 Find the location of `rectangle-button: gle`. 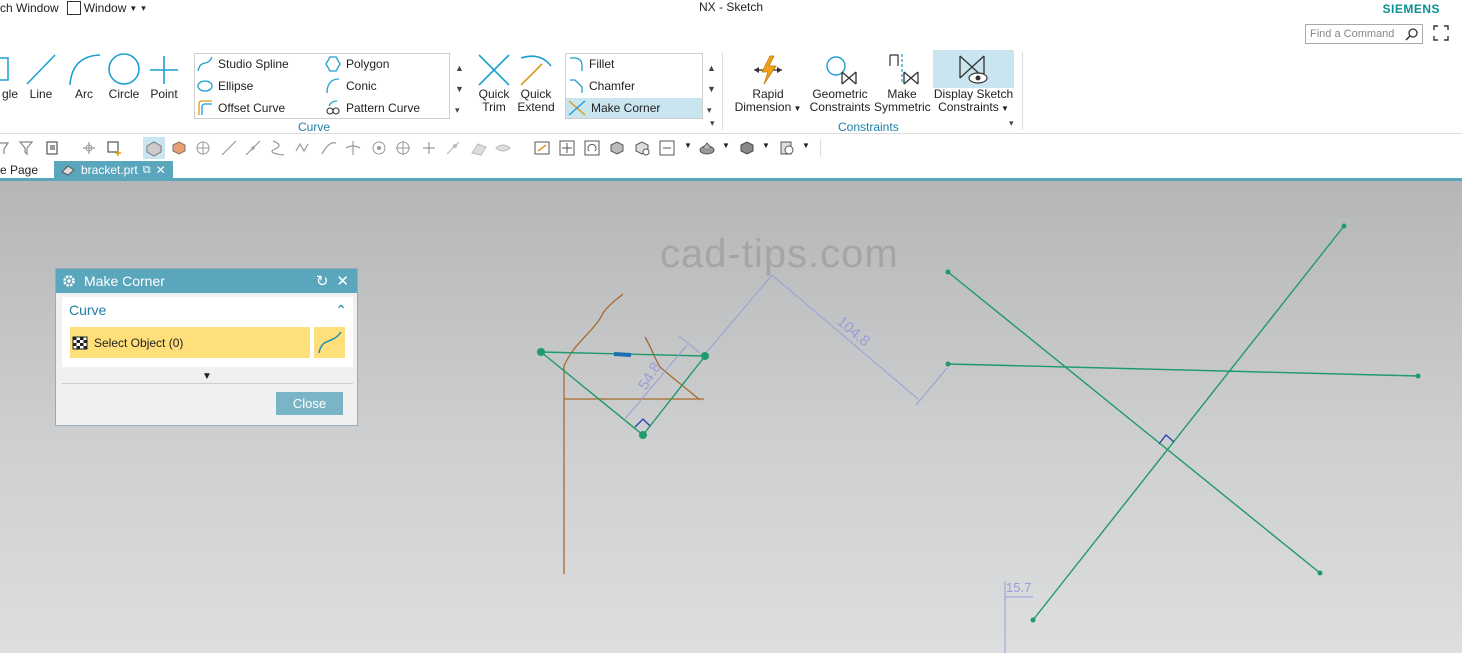

rectangle-button: gle is located at coordinates (10, 76).